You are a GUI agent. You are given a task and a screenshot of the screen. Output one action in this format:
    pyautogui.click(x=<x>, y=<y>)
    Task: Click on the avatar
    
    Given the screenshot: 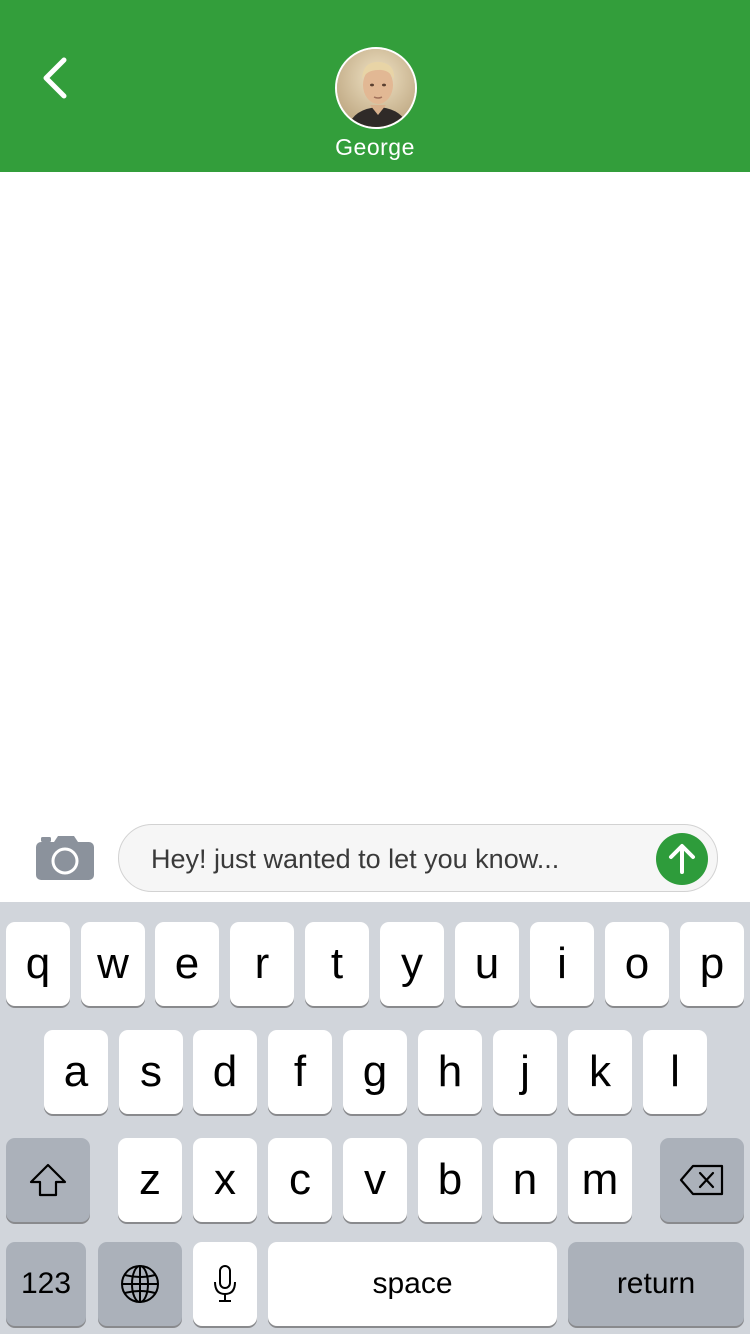 What is the action you would take?
    pyautogui.click(x=376, y=88)
    